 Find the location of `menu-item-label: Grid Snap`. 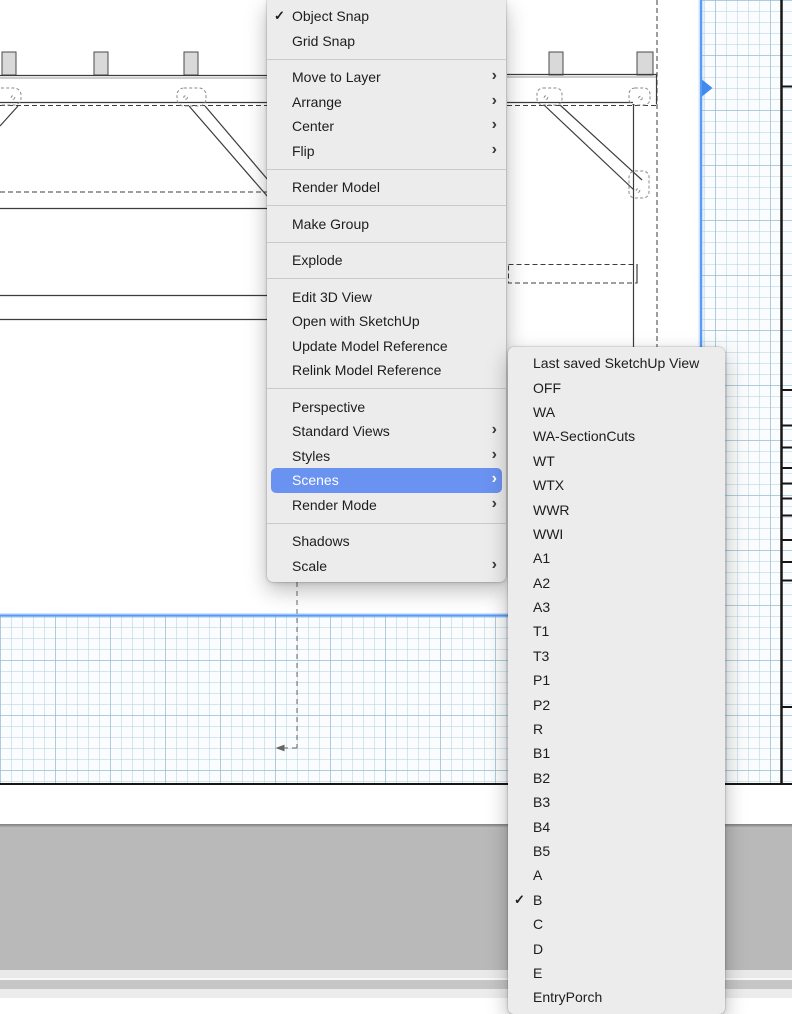

menu-item-label: Grid Snap is located at coordinates (324, 40).